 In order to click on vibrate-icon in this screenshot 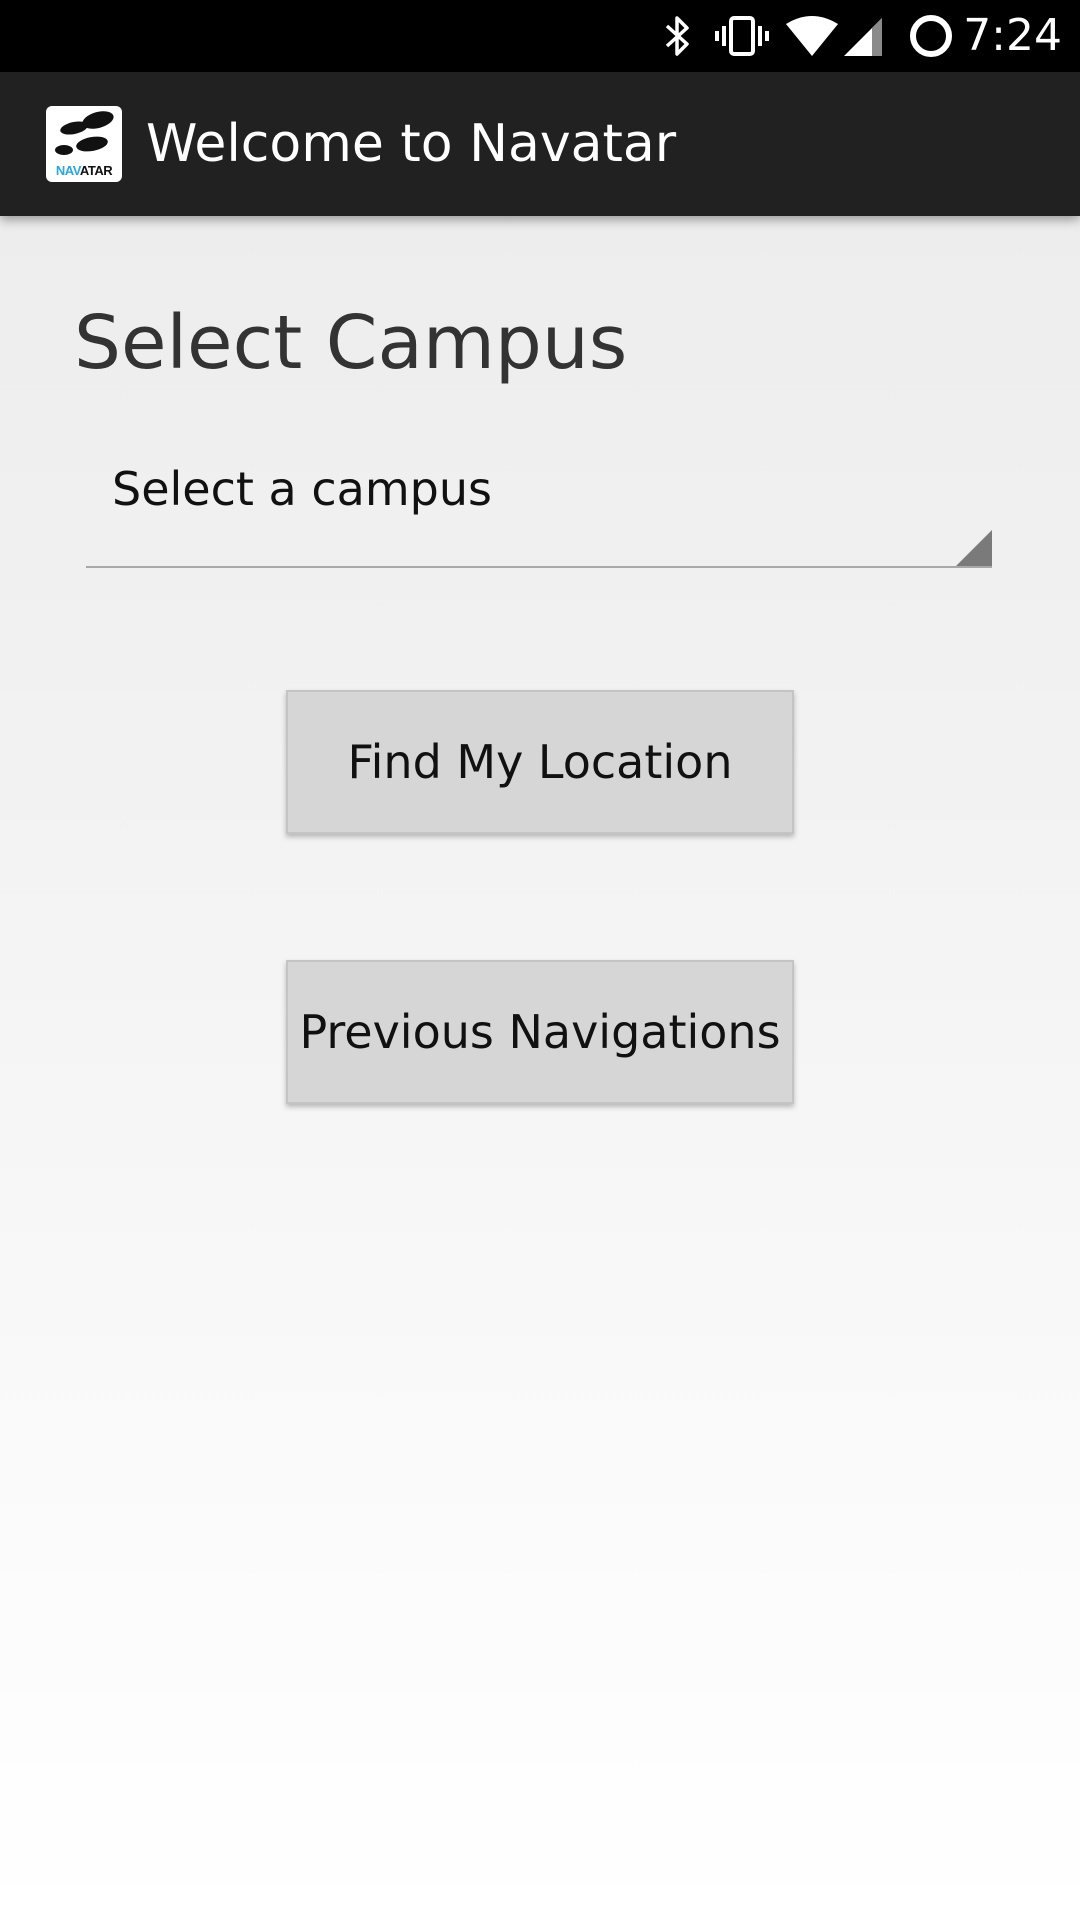, I will do `click(742, 36)`.